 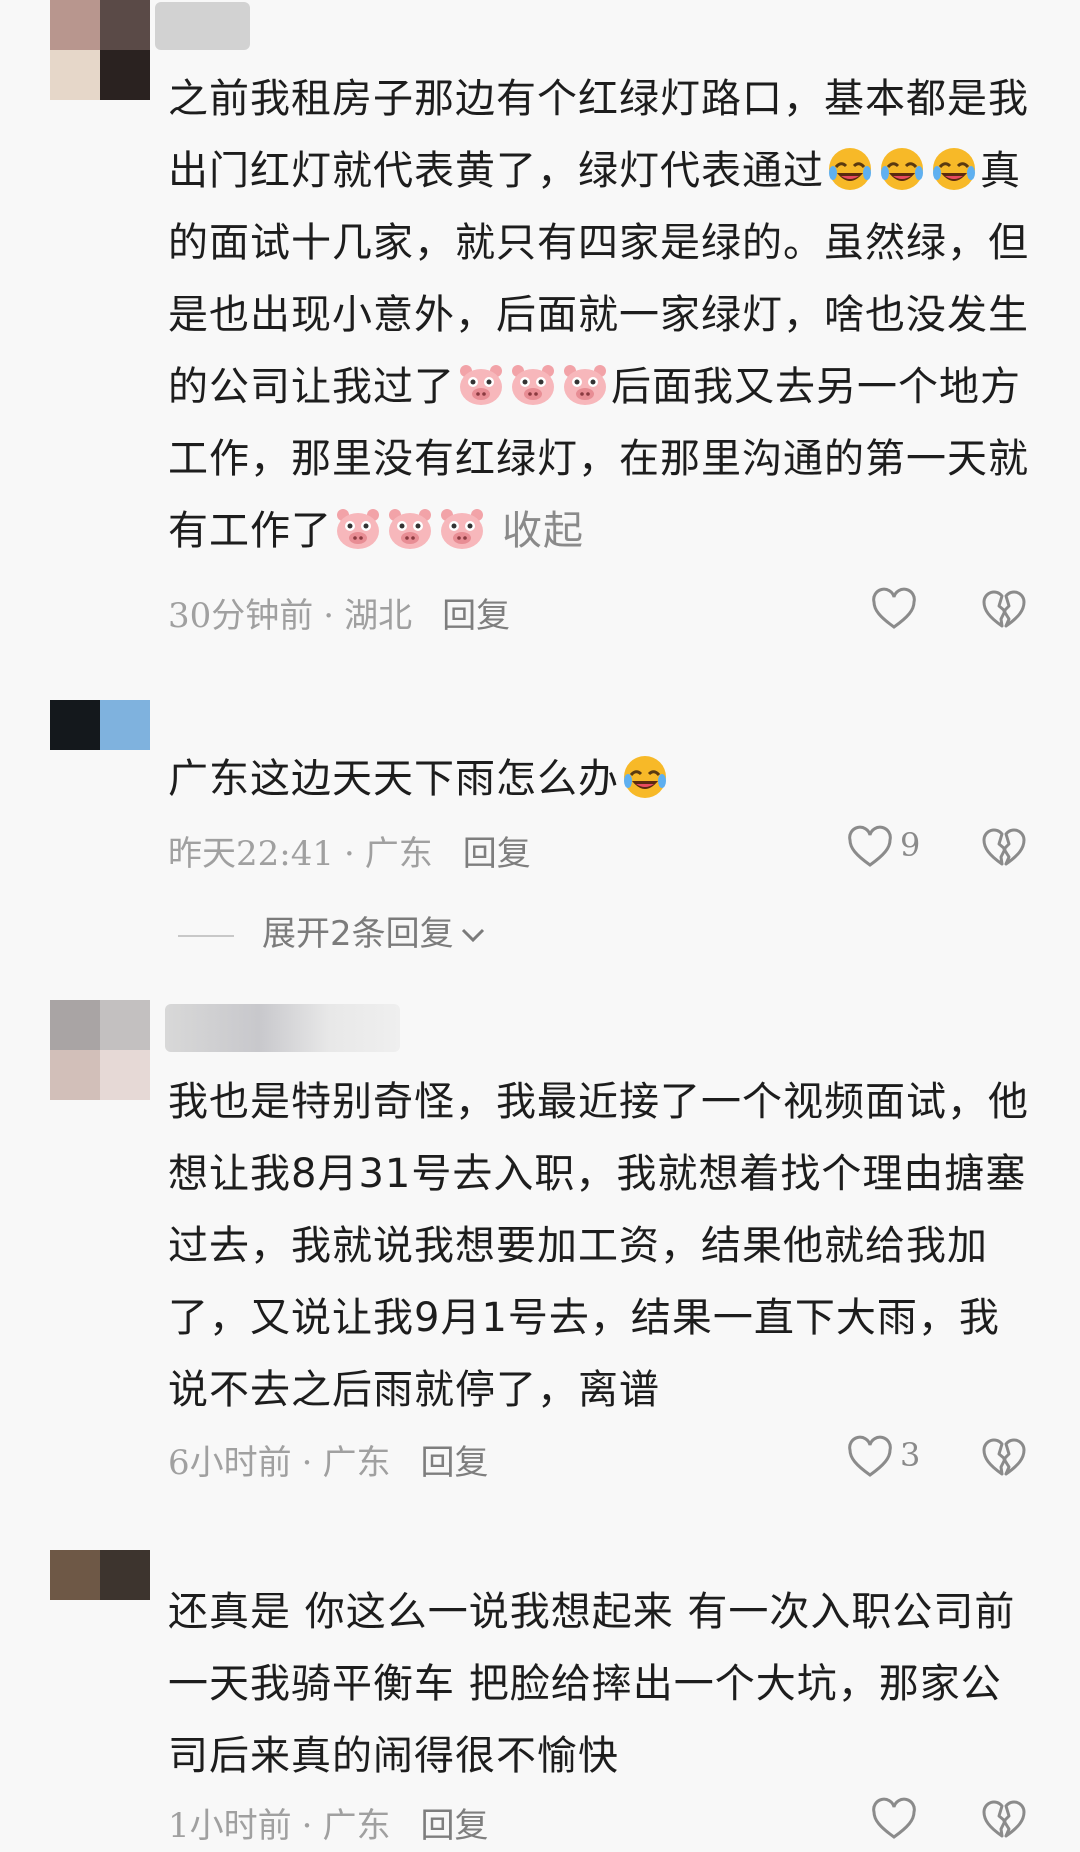 I want to click on comment-meta: 6小时前 · 广东 回复, so click(x=328, y=1463).